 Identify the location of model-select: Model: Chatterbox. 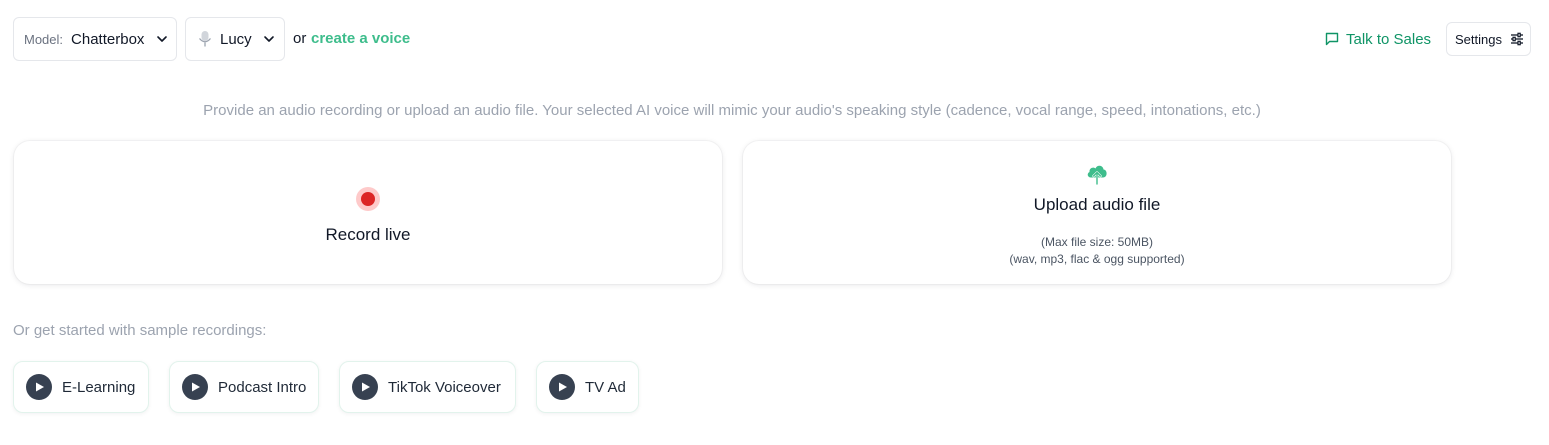
(95, 39).